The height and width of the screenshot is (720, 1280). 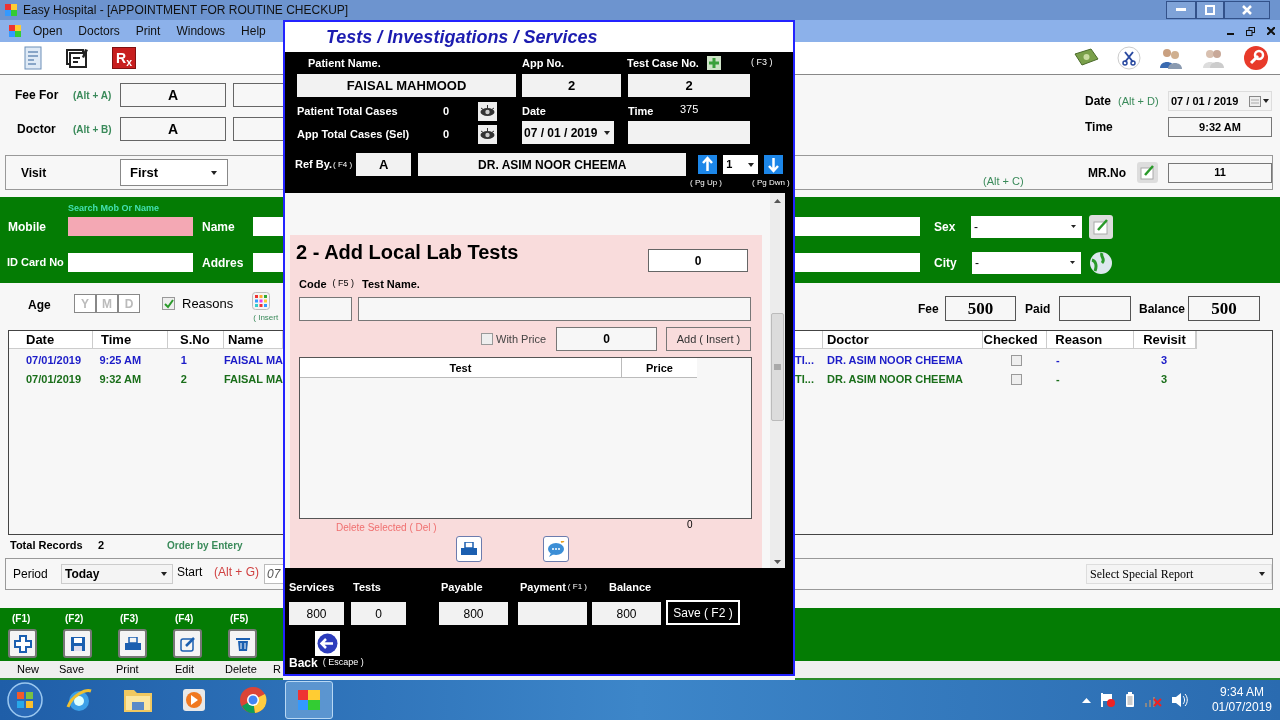 What do you see at coordinates (327, 643) in the screenshot?
I see `back-icon` at bounding box center [327, 643].